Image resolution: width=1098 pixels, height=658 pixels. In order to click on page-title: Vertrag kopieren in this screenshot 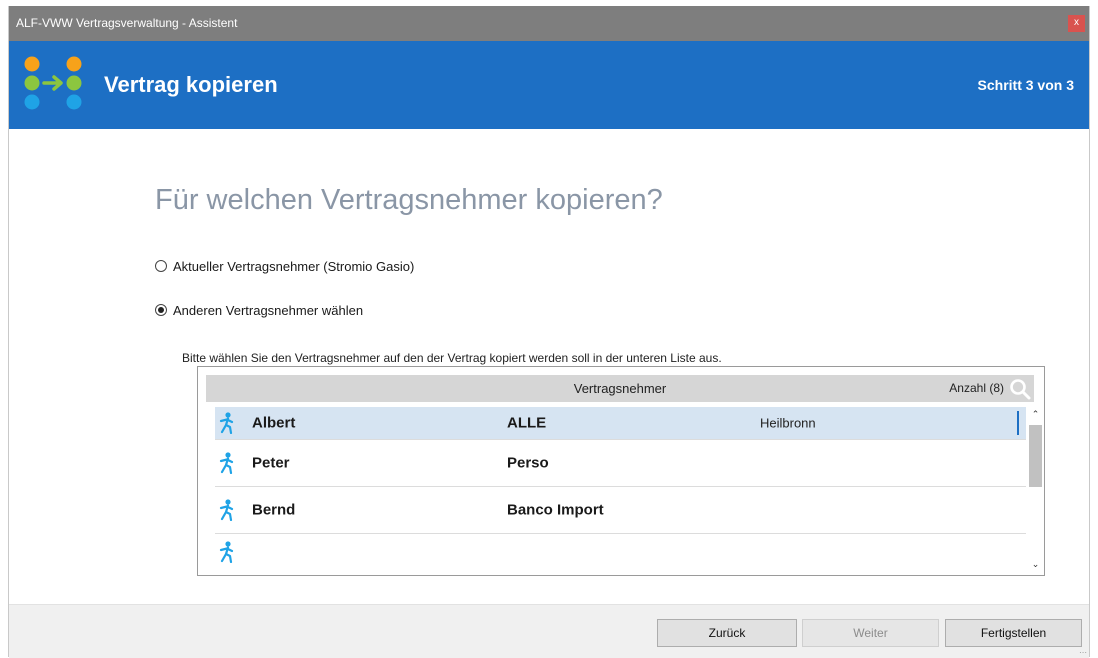, I will do `click(191, 84)`.